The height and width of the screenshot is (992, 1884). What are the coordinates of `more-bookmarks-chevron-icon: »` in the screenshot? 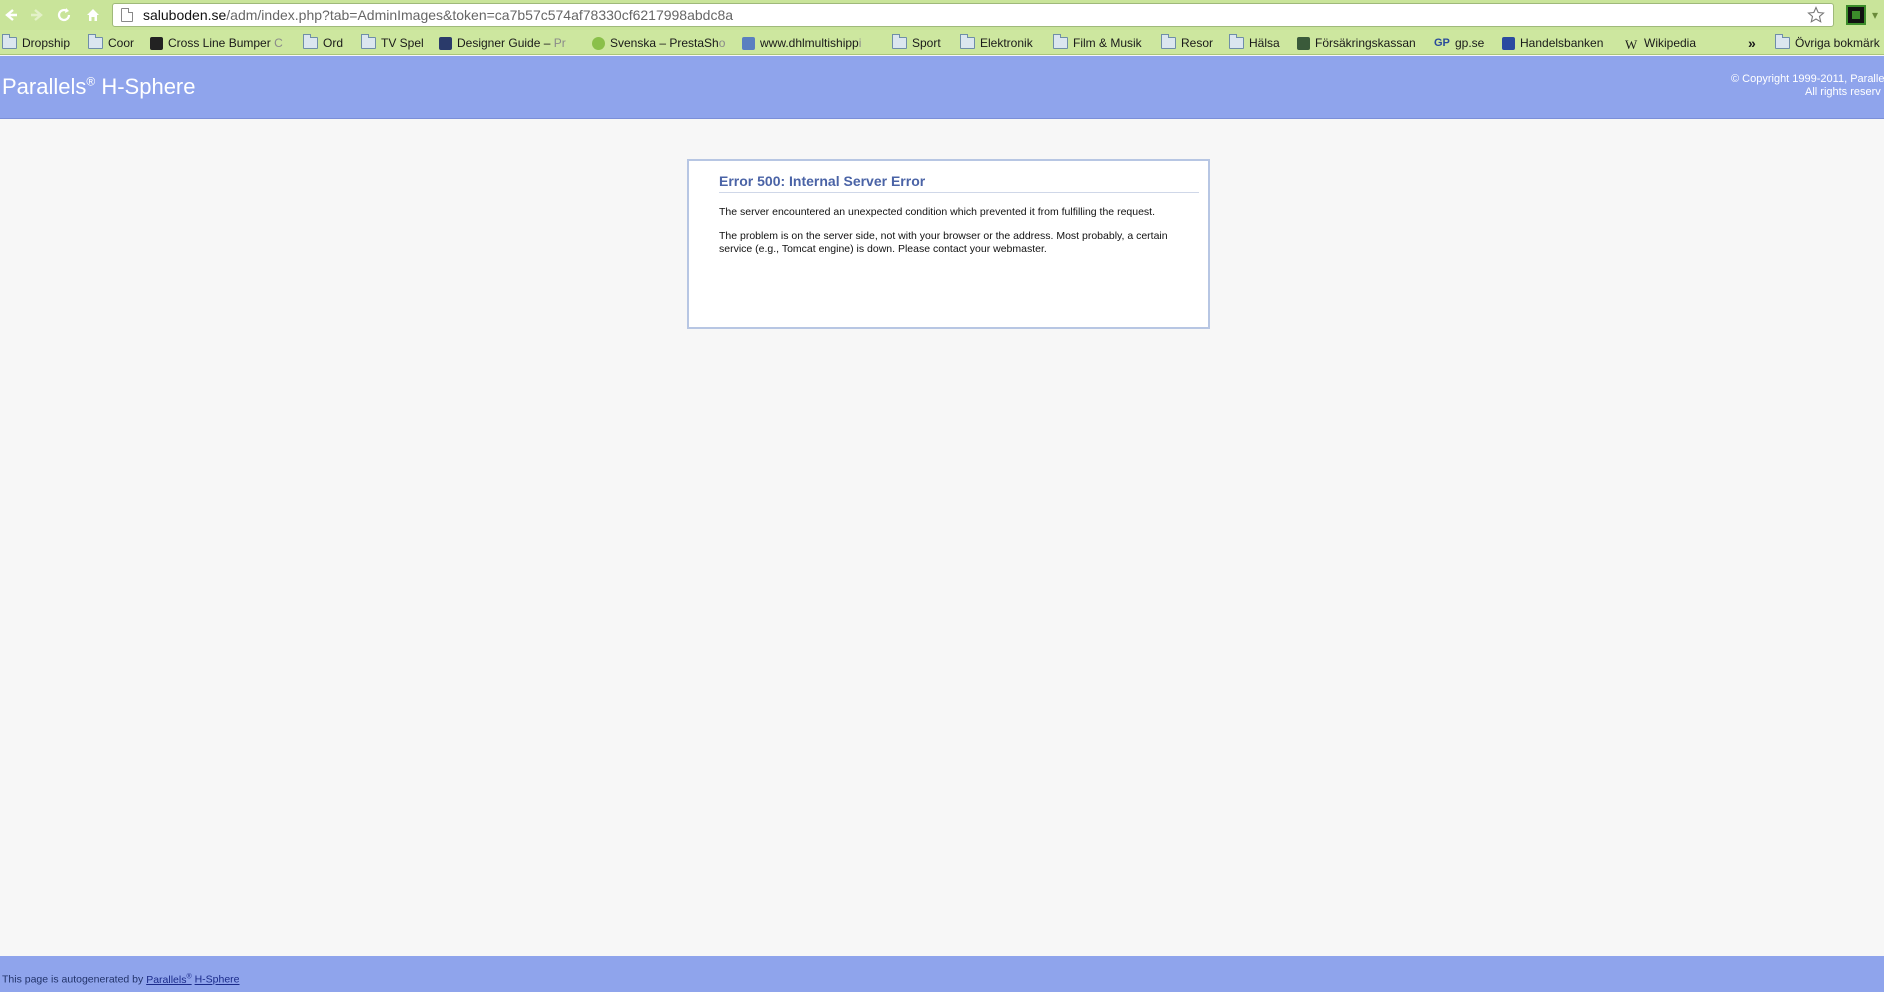 It's located at (1752, 43).